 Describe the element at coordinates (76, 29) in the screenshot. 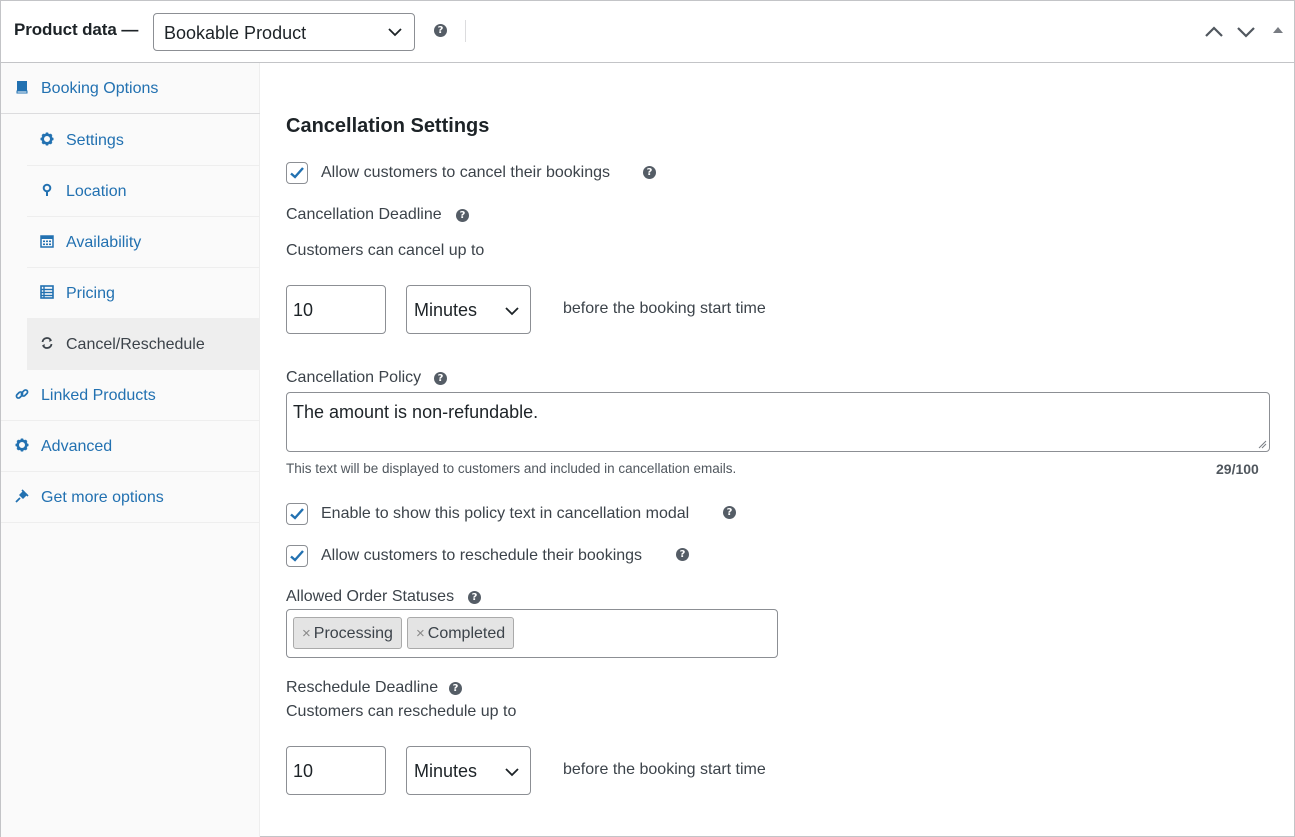

I see `panel-title: Product data —` at that location.